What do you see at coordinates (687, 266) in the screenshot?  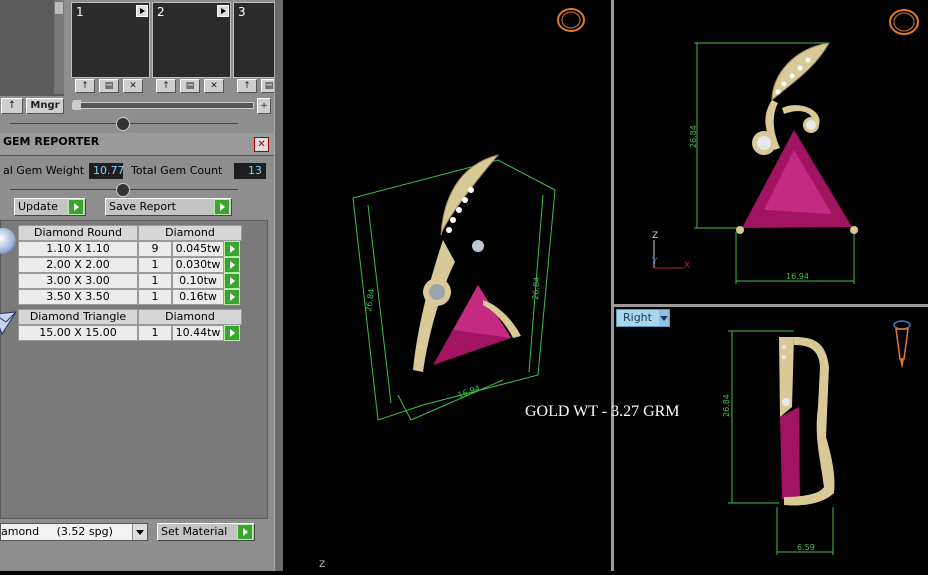 I see `axis-x-label: X` at bounding box center [687, 266].